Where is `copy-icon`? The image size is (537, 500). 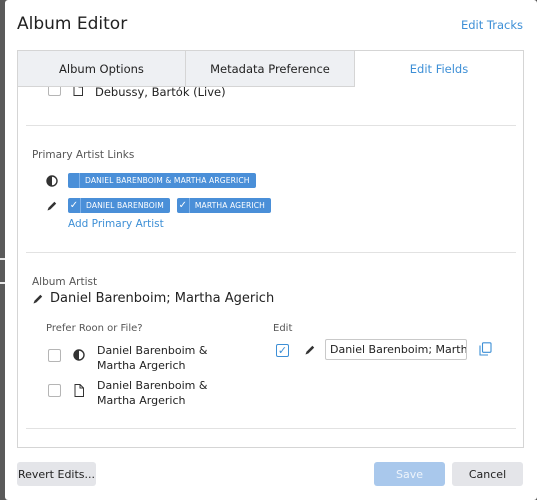 copy-icon is located at coordinates (485, 349).